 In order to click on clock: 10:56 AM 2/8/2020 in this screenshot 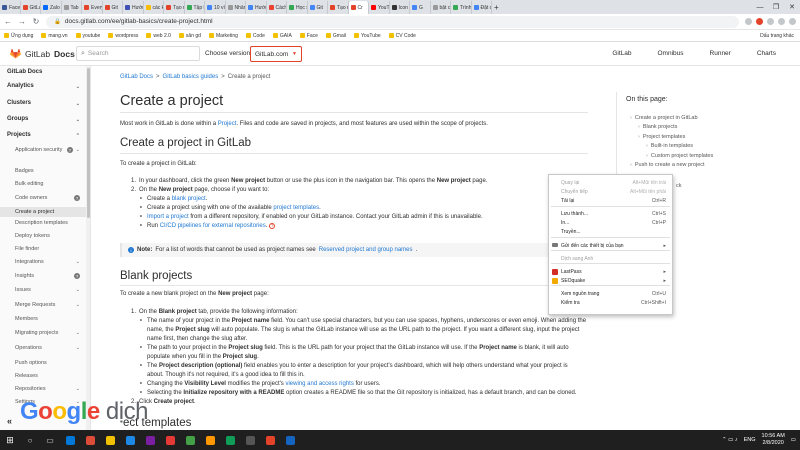, I will do `click(773, 440)`.